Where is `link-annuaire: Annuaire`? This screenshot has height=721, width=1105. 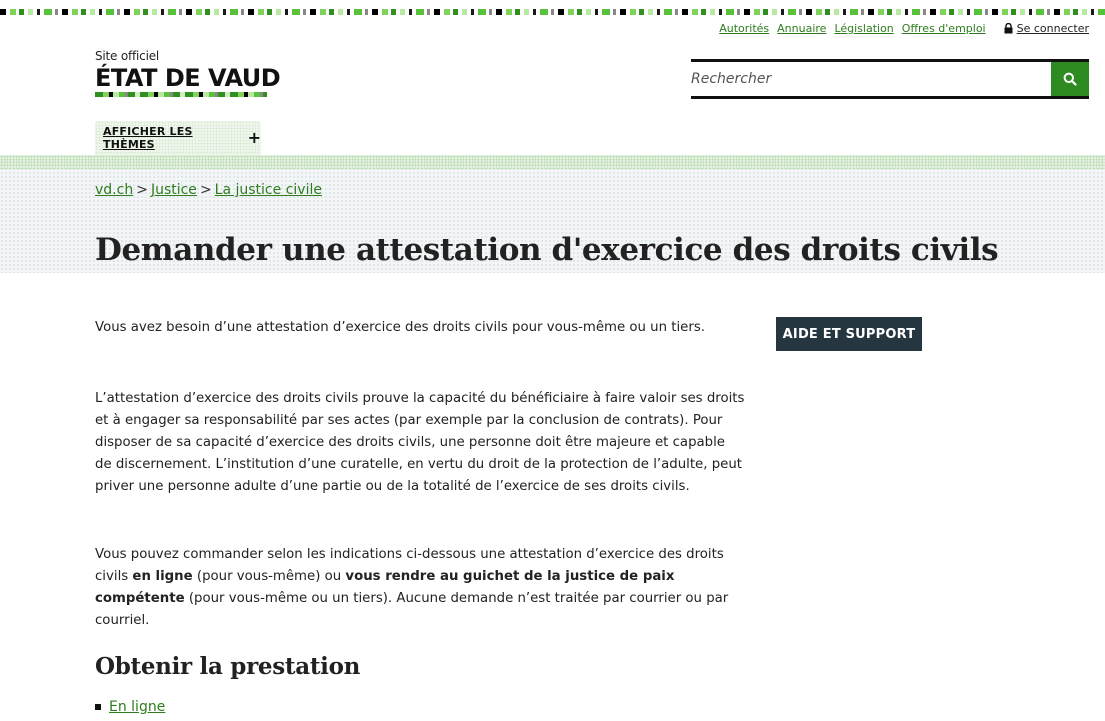 link-annuaire: Annuaire is located at coordinates (801, 28).